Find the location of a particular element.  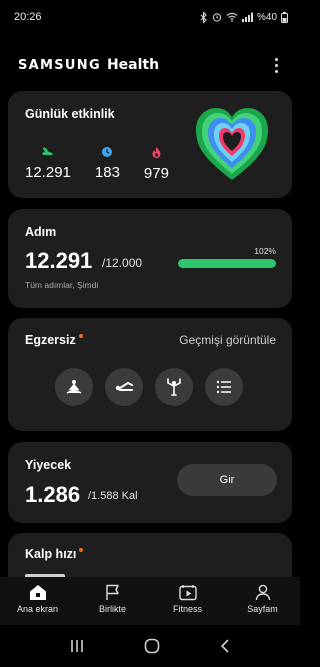

status-bar: 20:26 %40 is located at coordinates (150, 17).